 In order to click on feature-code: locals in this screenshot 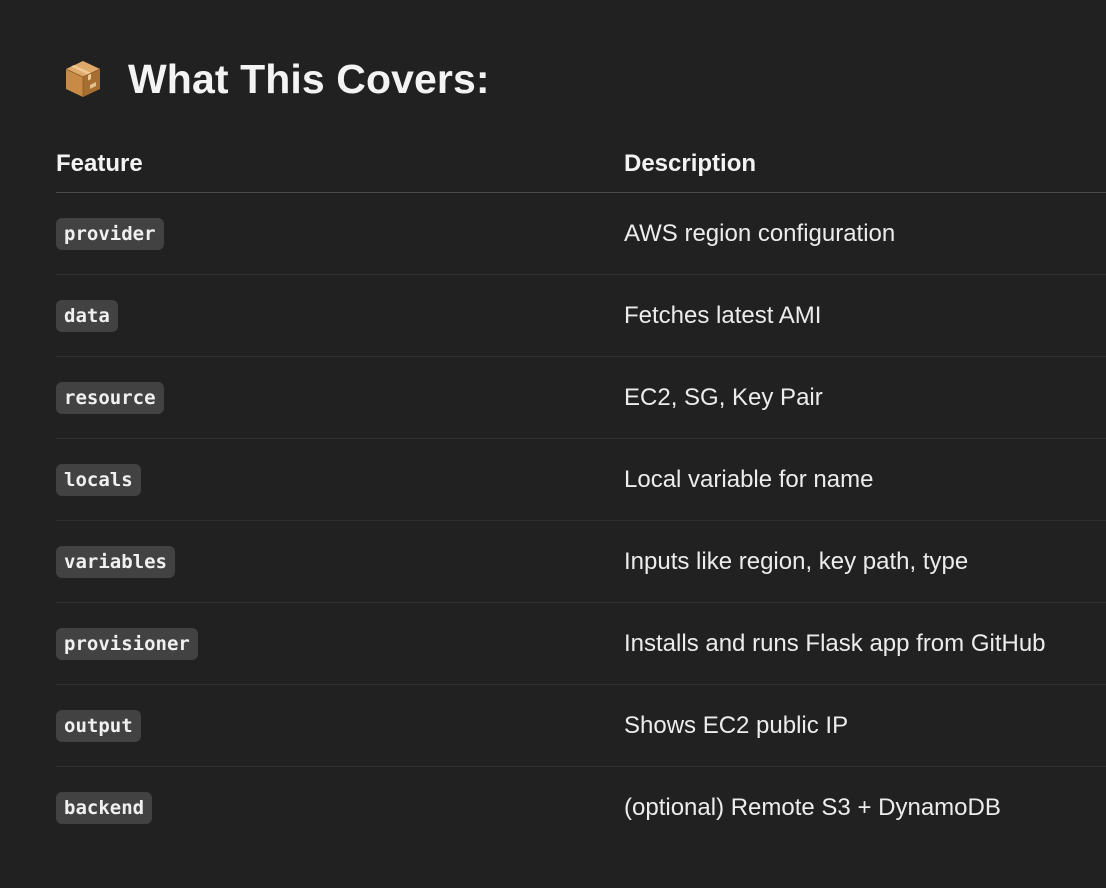, I will do `click(98, 479)`.